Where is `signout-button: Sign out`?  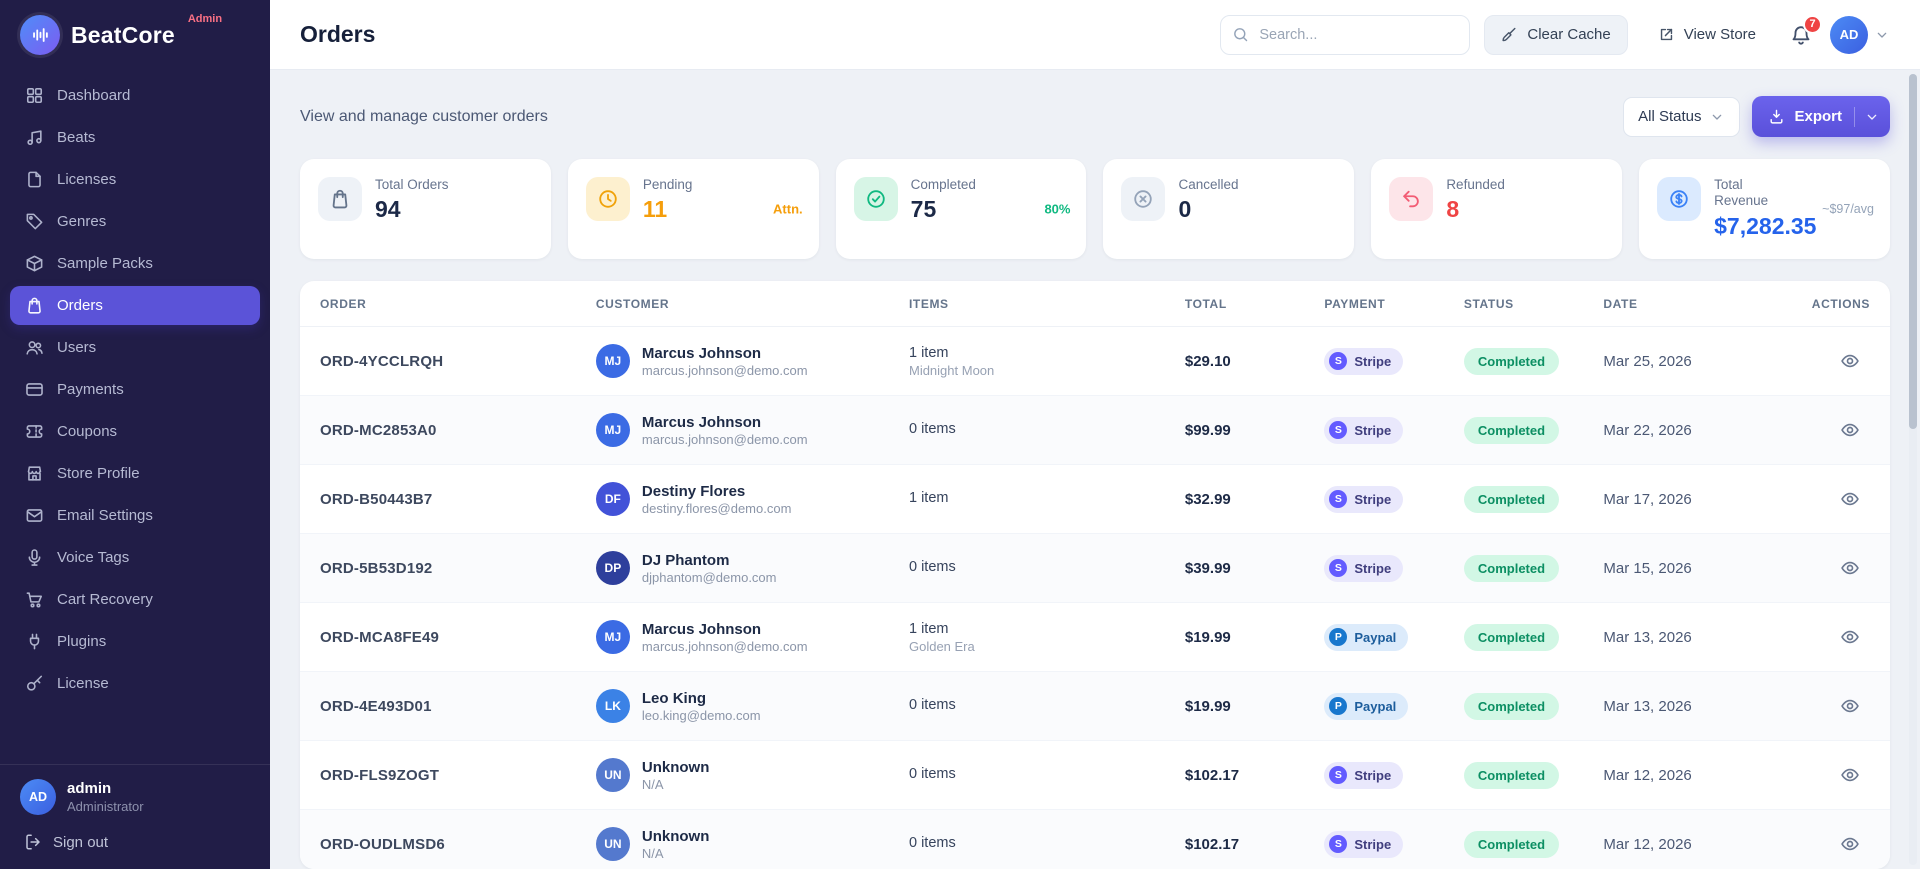
signout-button: Sign out is located at coordinates (135, 845).